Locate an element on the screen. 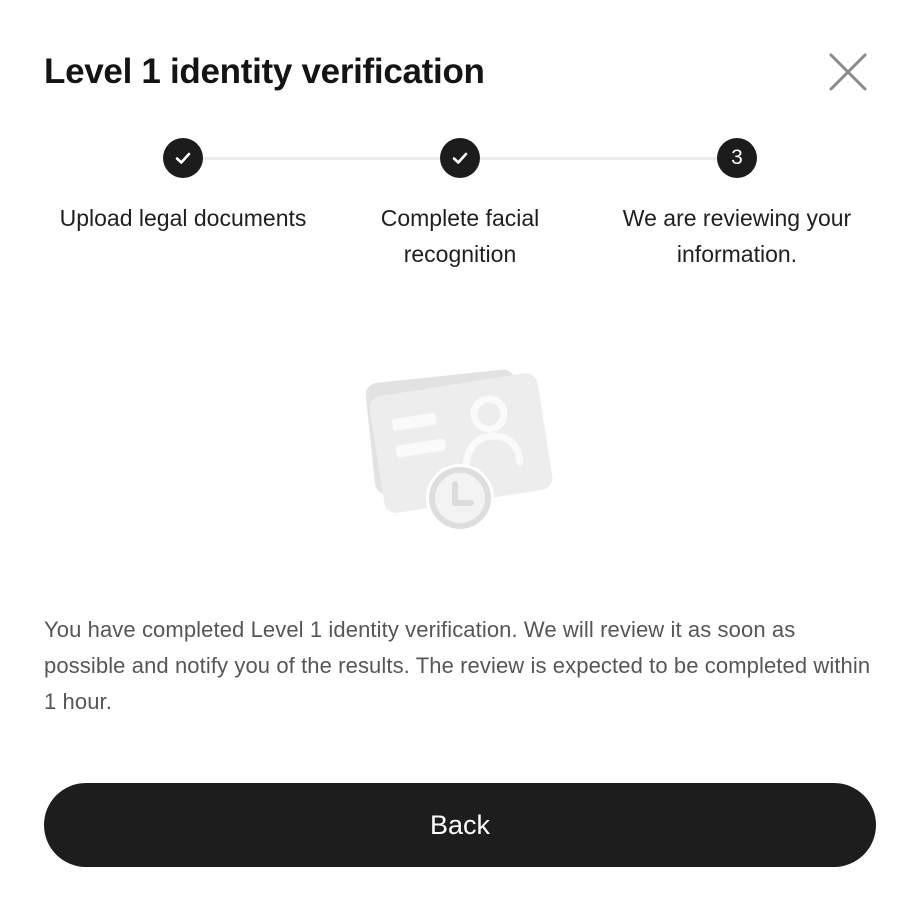 This screenshot has height=900, width=910. dialog-title: Level 1 identity verification is located at coordinates (264, 71).